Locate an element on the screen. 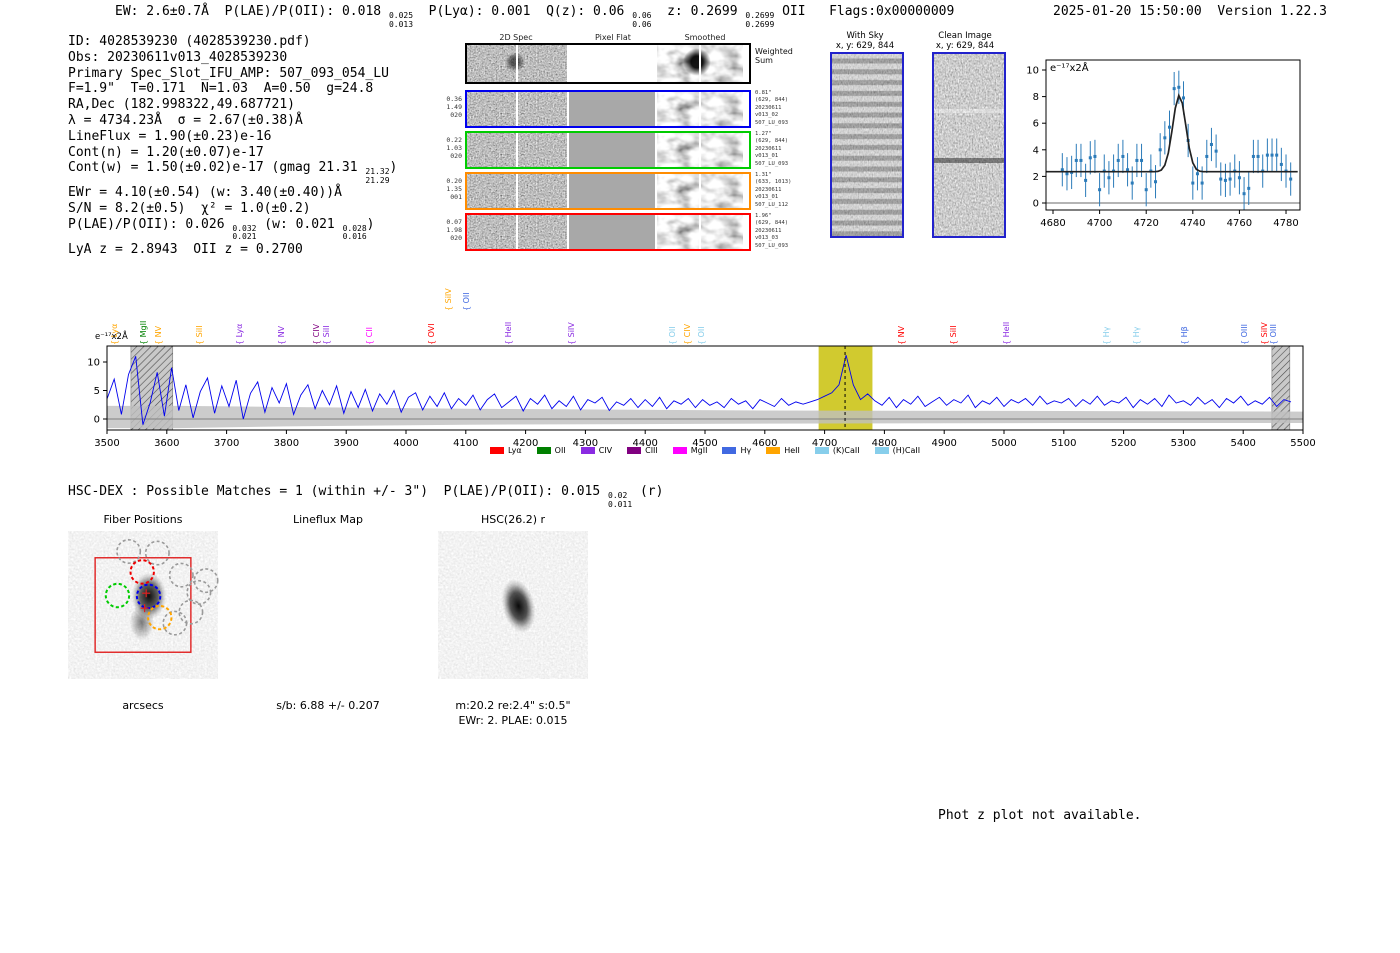  legend-item: Hγ is located at coordinates (736, 450).